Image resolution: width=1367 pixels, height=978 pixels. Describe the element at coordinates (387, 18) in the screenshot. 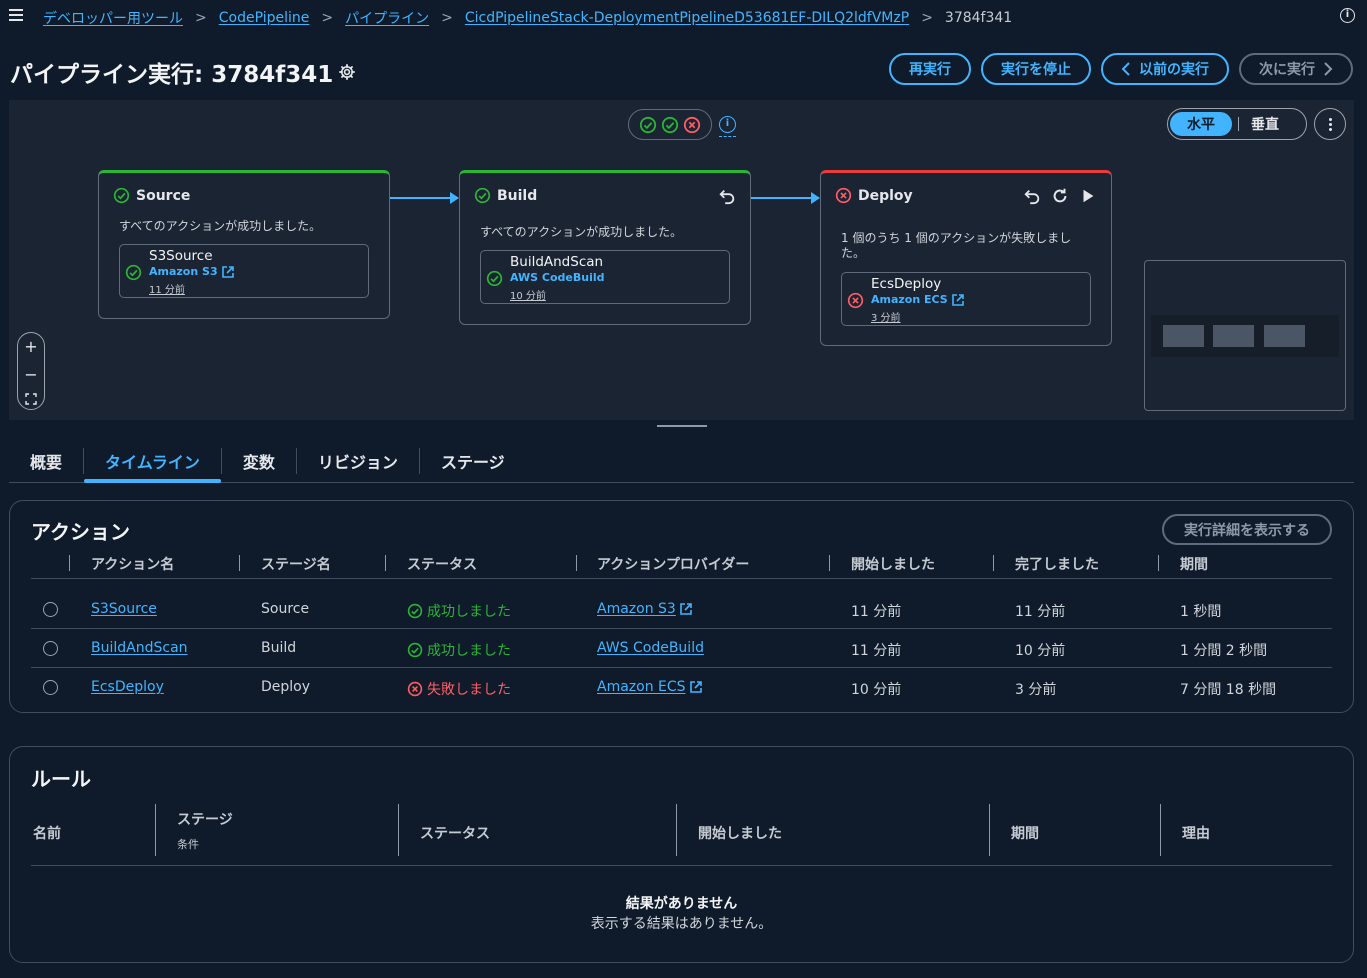

I see `breadcrumb-pipelines: パイプライン` at that location.